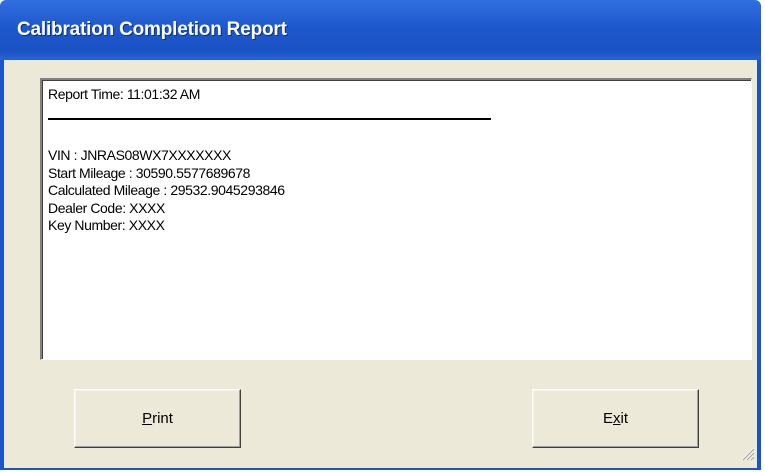  I want to click on calculated-mileage-line: Calculated Mileage : 29532.9045293846, so click(166, 190).